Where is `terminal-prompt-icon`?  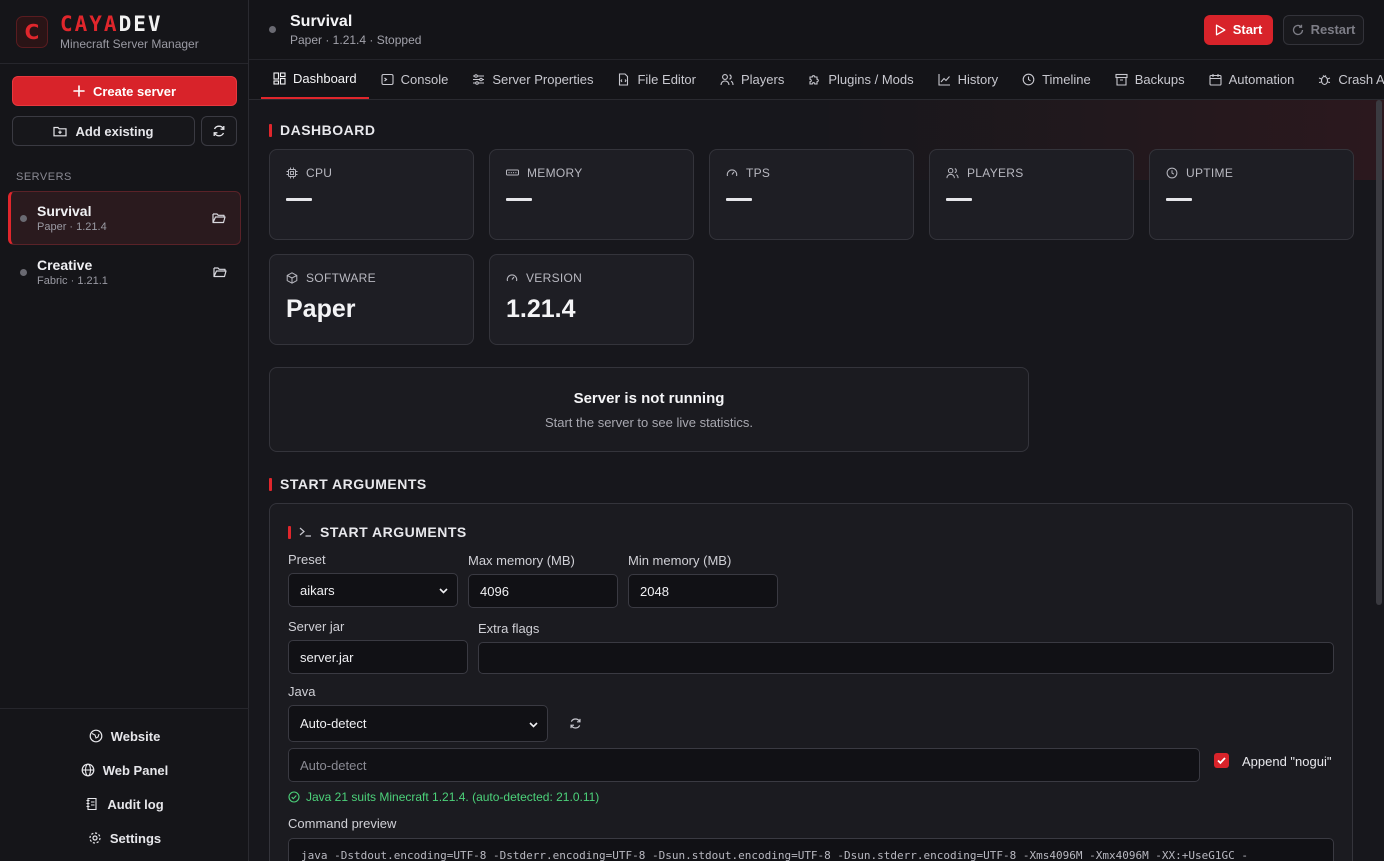 terminal-prompt-icon is located at coordinates (305, 532).